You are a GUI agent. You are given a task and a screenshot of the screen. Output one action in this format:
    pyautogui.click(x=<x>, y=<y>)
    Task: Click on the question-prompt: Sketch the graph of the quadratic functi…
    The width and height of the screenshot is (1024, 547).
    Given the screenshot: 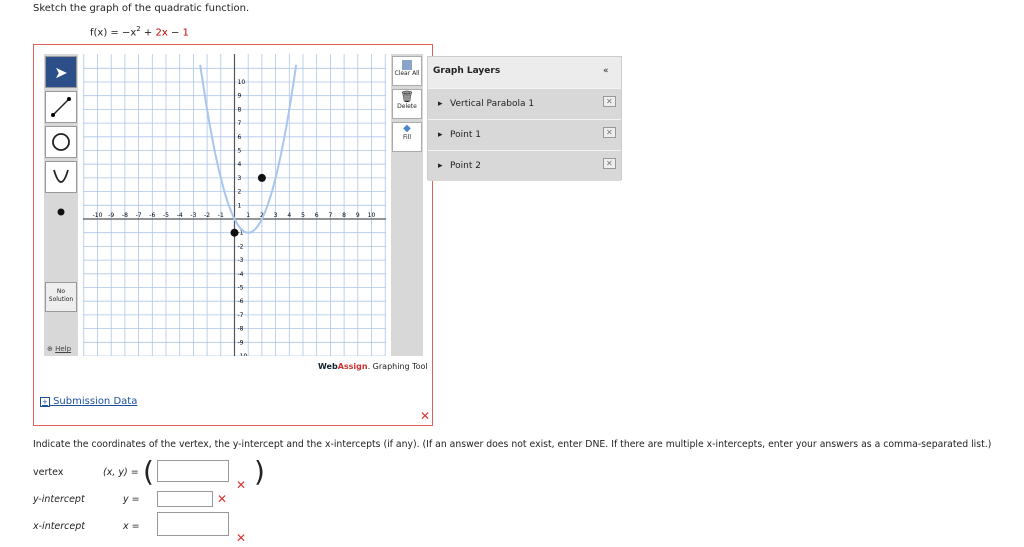 What is the action you would take?
    pyautogui.click(x=141, y=8)
    